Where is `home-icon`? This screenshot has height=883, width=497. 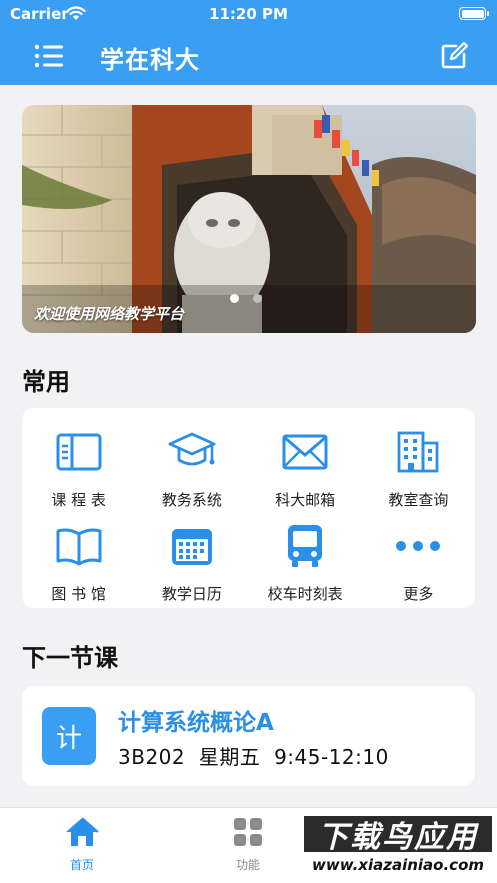 home-icon is located at coordinates (82, 834).